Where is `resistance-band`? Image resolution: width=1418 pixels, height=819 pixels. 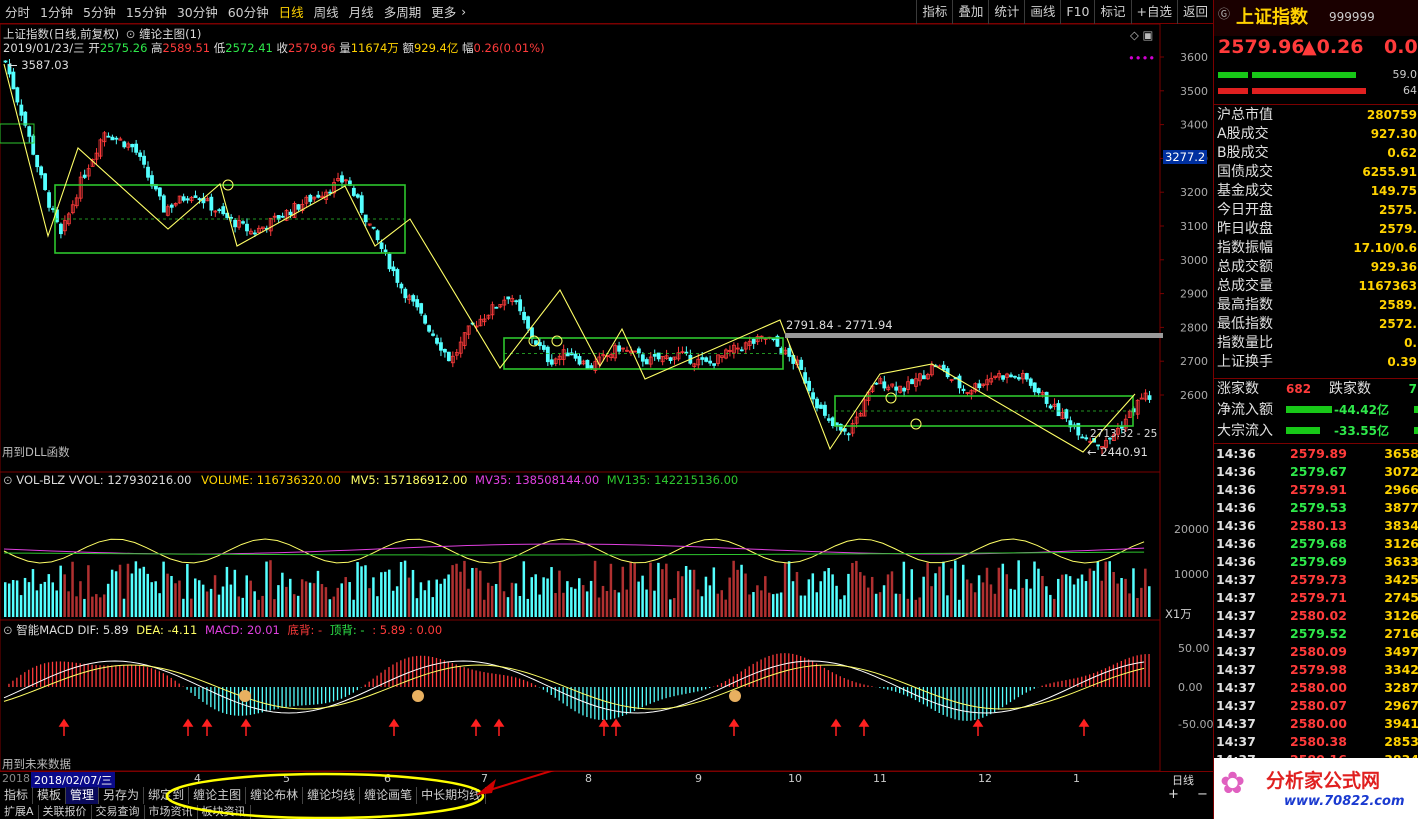 resistance-band is located at coordinates (974, 335).